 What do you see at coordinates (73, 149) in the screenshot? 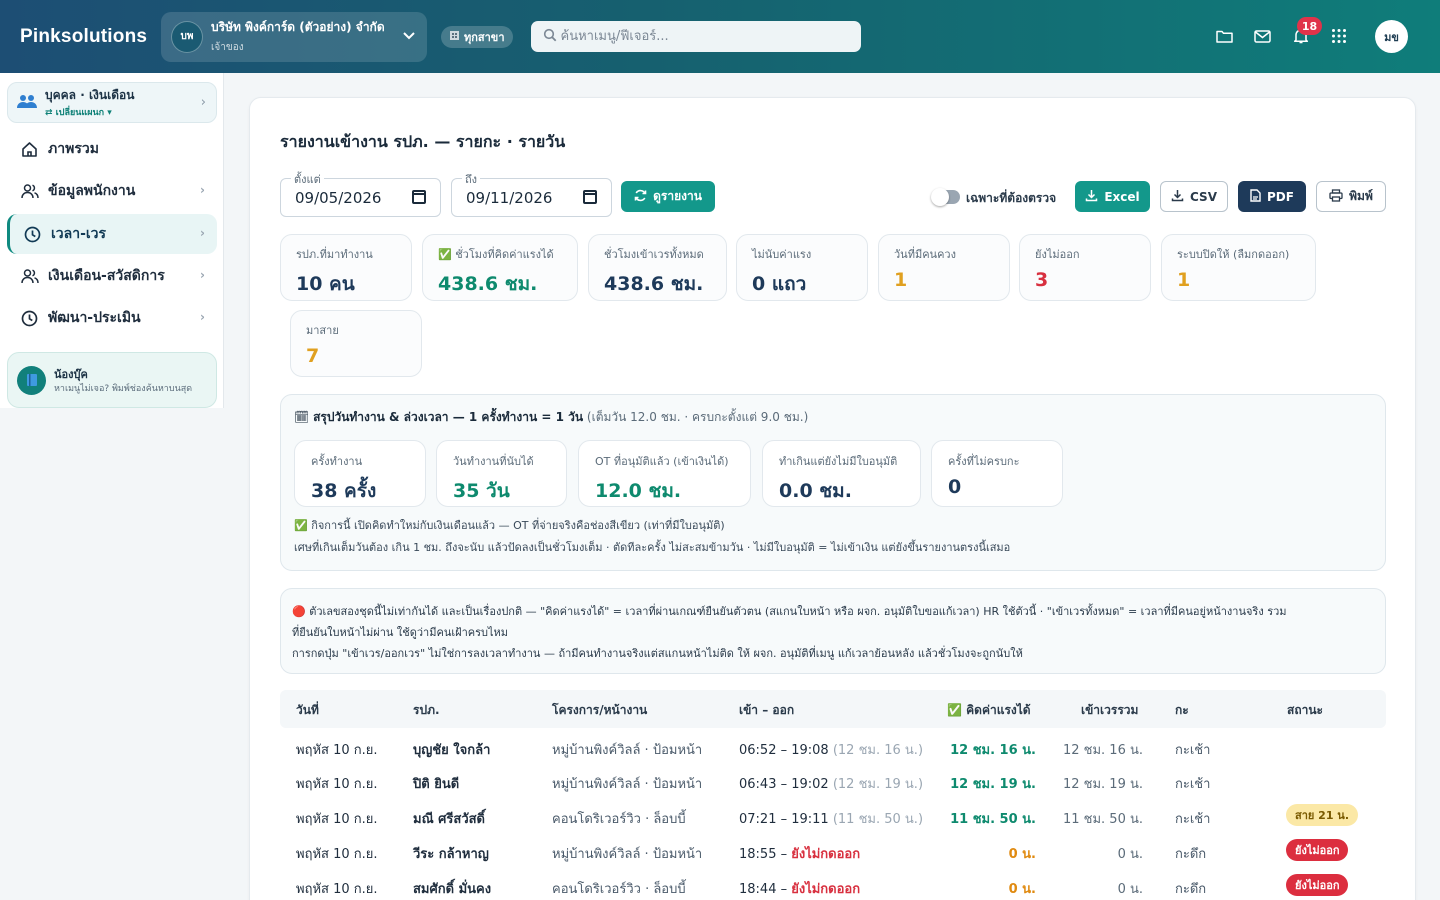
I see `sidebar-item-label: ภาพรวม` at bounding box center [73, 149].